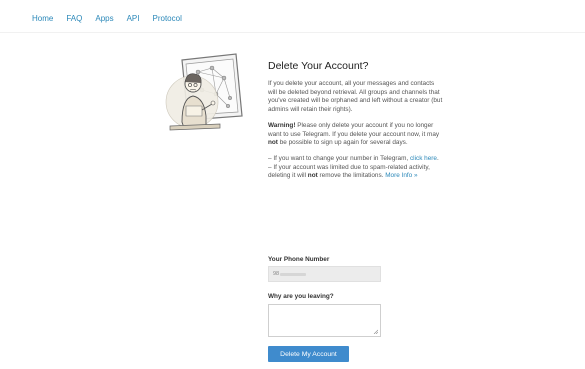 Image resolution: width=585 pixels, height=369 pixels. I want to click on limited-text-2: remove the limitations., so click(351, 176).